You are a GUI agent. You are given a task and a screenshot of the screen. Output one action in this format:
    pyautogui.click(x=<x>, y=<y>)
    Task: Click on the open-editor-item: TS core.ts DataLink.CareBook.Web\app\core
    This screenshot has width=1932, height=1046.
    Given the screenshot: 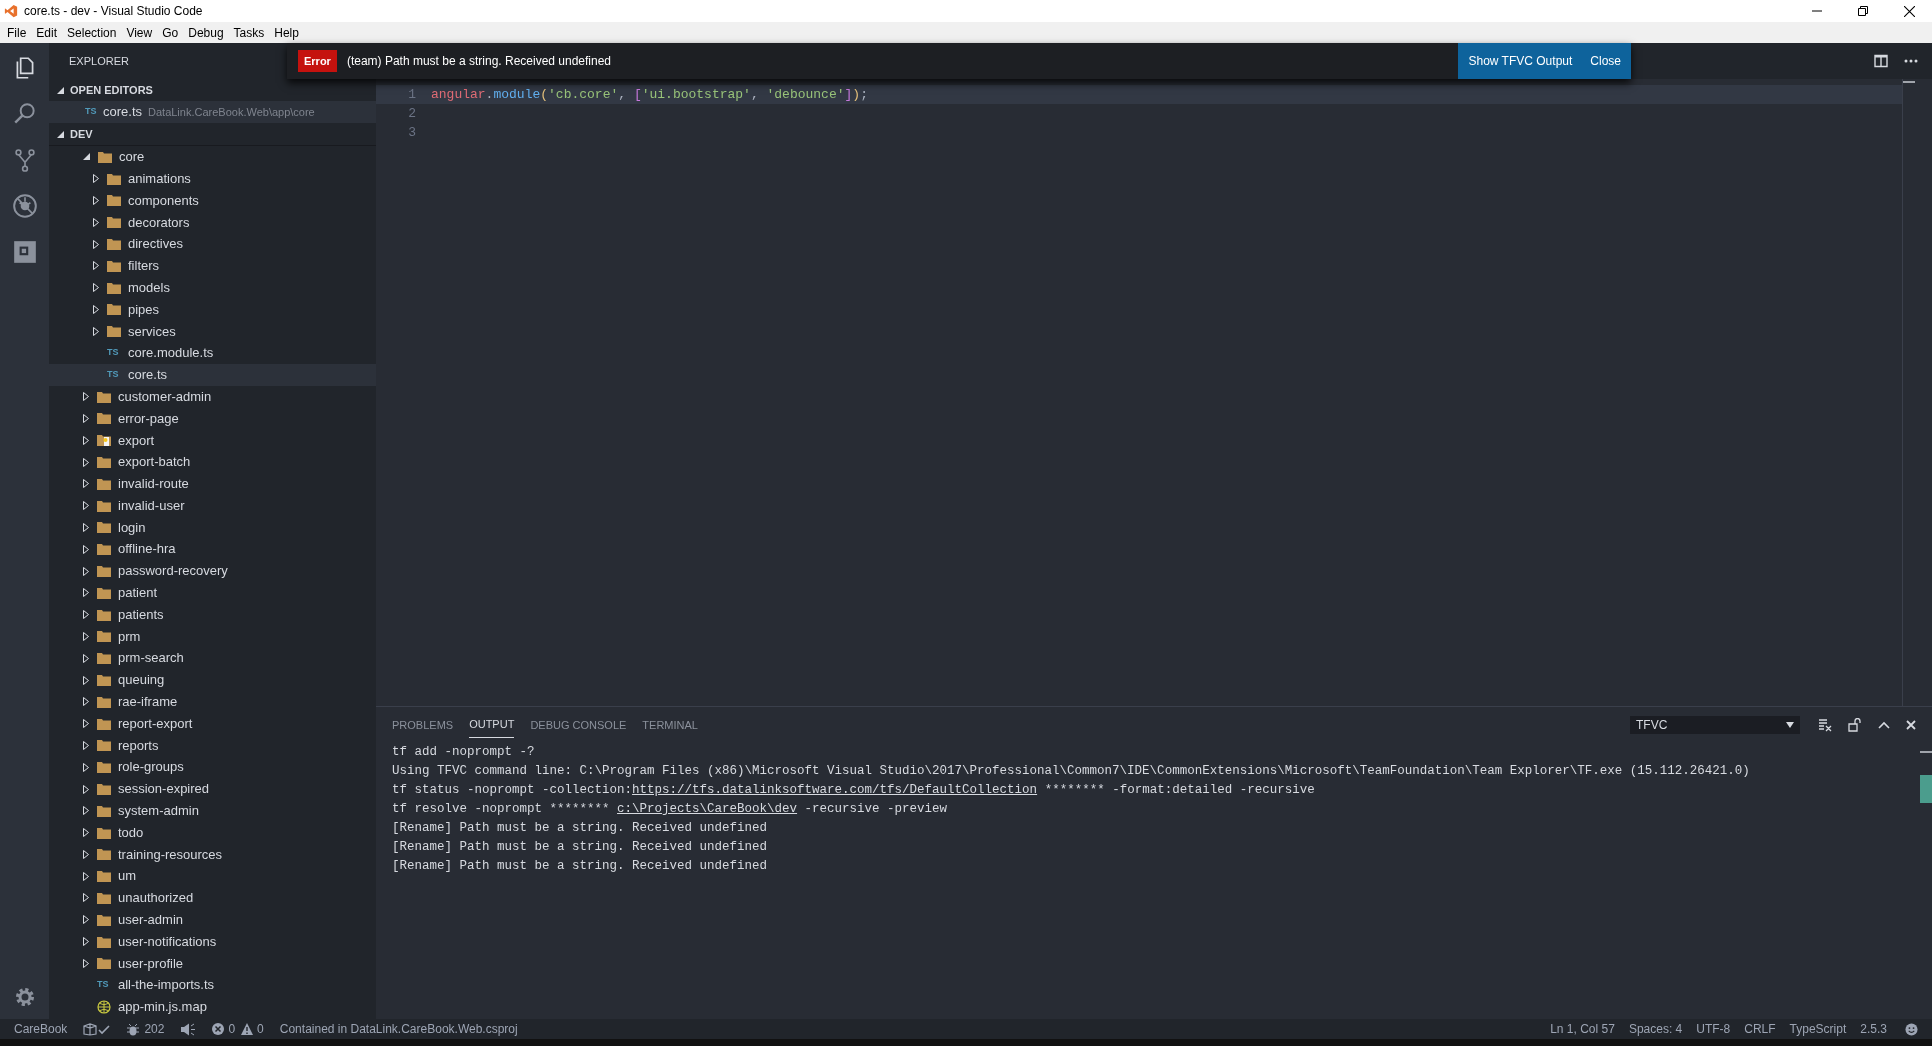 What is the action you would take?
    pyautogui.click(x=212, y=112)
    